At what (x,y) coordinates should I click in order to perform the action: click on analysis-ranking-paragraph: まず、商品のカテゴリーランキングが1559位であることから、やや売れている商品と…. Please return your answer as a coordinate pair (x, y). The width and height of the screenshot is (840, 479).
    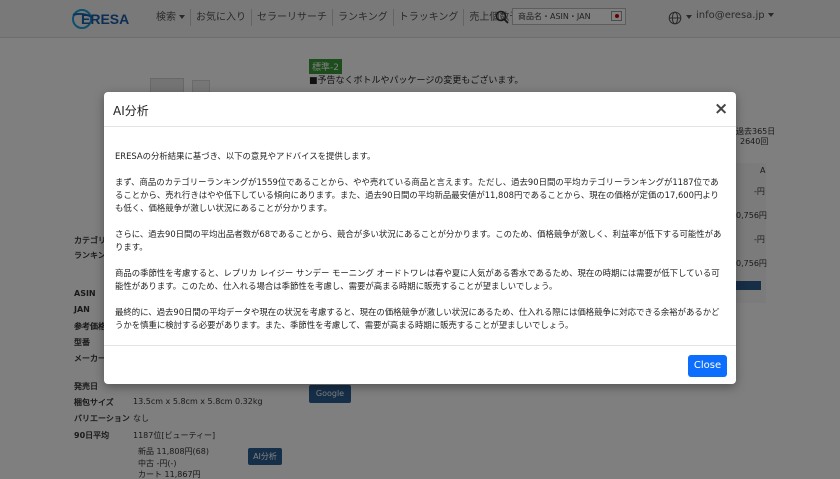
    Looking at the image, I should click on (417, 195).